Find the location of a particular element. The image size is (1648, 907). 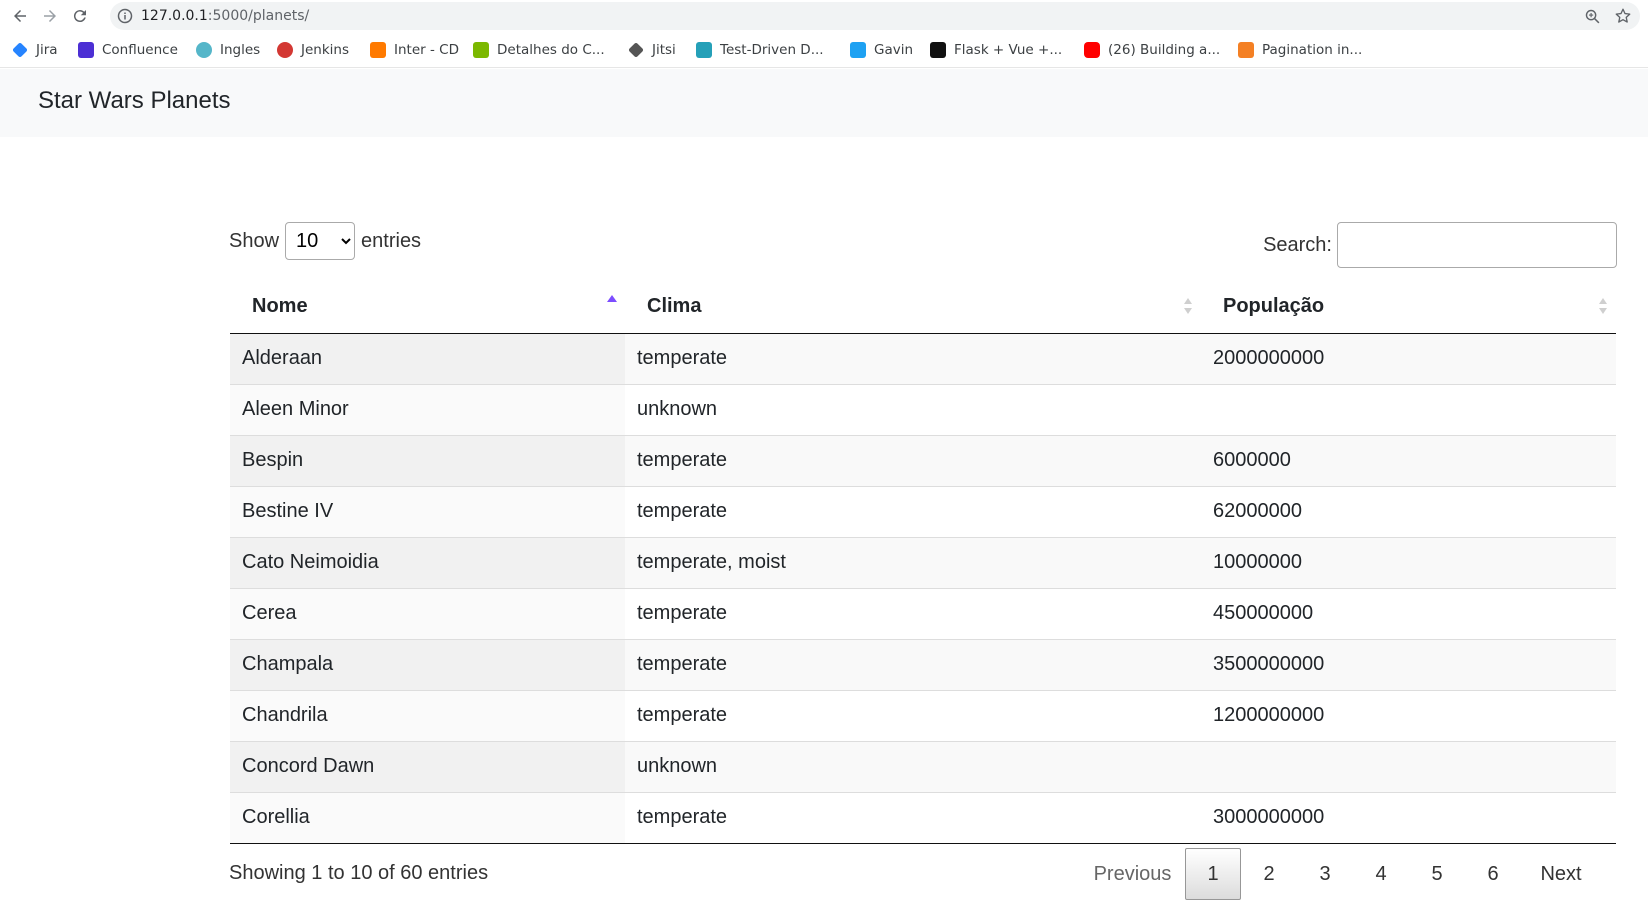

search-control: Search: is located at coordinates (1440, 245).